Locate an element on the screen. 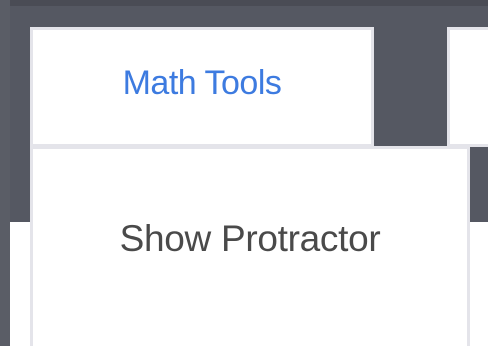 The image size is (488, 346). toolbar-top-edge is located at coordinates (244, 3).